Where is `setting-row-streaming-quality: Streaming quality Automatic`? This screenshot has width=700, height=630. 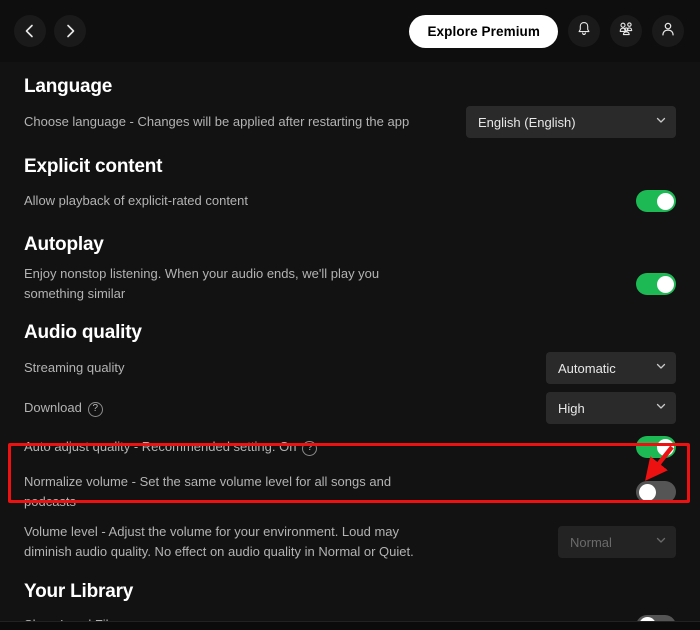 setting-row-streaming-quality: Streaming quality Automatic is located at coordinates (350, 368).